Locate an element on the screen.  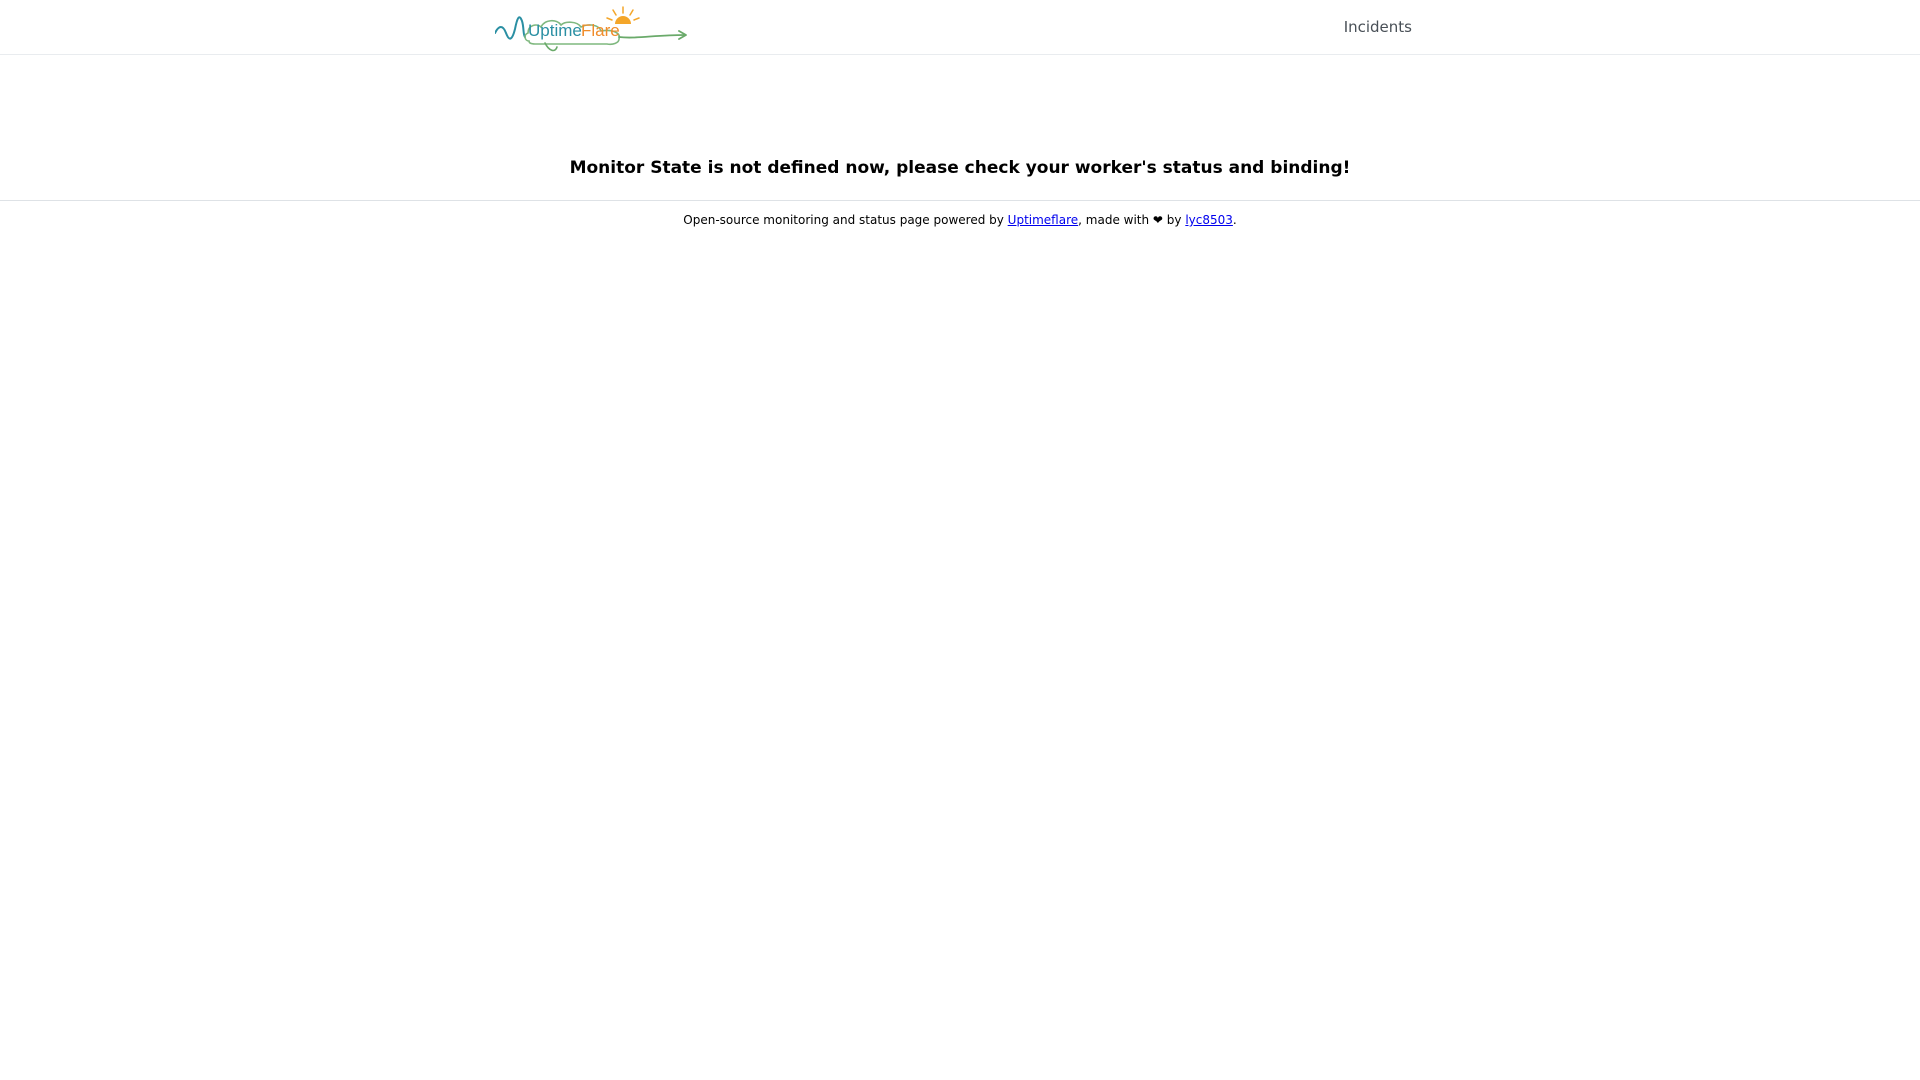
author-link: lyc8503 is located at coordinates (1209, 220).